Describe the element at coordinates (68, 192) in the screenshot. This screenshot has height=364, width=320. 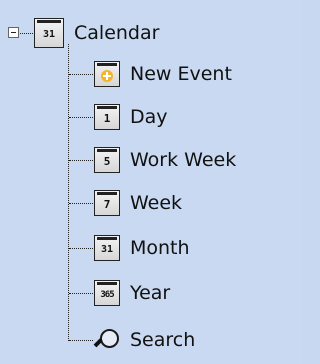
I see `tree-vertical-line` at that location.